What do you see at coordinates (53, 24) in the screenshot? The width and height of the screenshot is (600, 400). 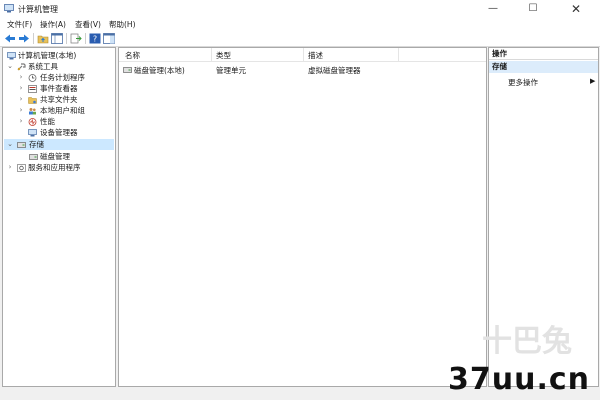 I see `menu-action: 操作(A)` at bounding box center [53, 24].